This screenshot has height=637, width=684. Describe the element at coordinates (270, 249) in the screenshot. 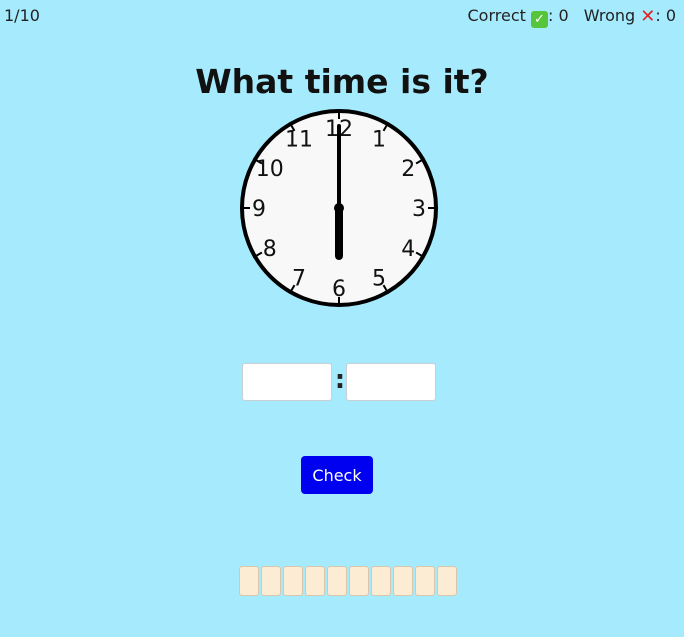

I see `clock-number: 8` at that location.